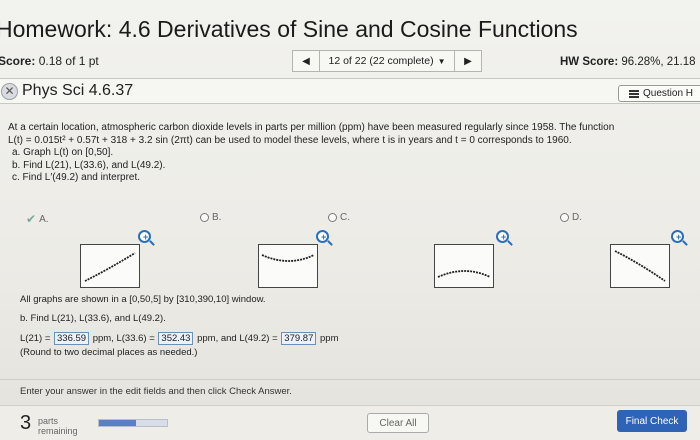 This screenshot has width=700, height=440. I want to click on answer-mid-1: ppm, L(33.6) =, so click(123, 338).